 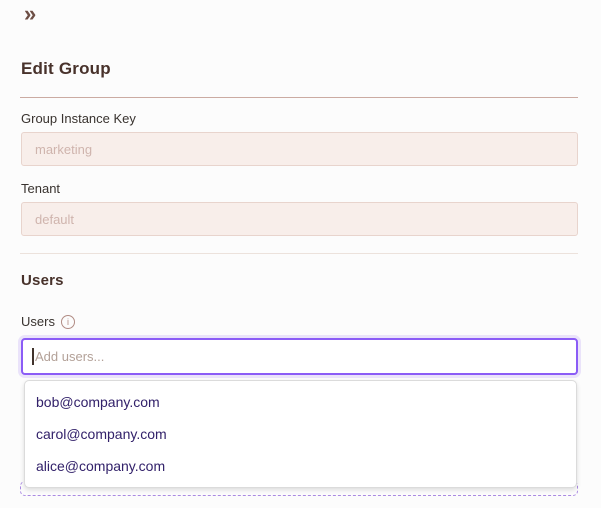 I want to click on tenant-input, so click(x=299, y=219).